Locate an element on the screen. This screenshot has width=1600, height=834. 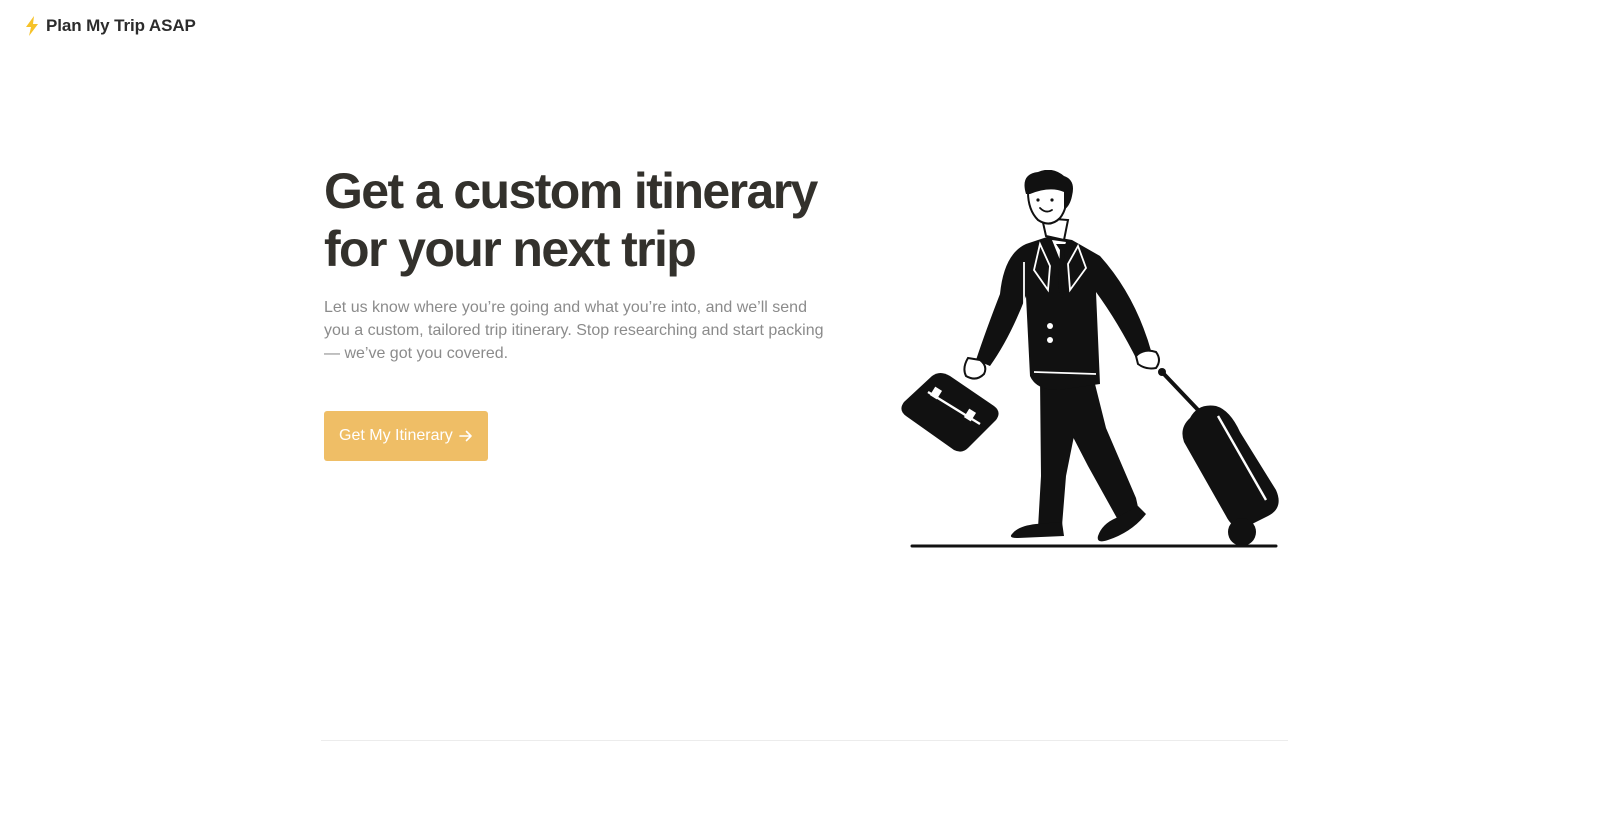
get-my-itinerary-button: Get My Itinerary is located at coordinates (406, 436).